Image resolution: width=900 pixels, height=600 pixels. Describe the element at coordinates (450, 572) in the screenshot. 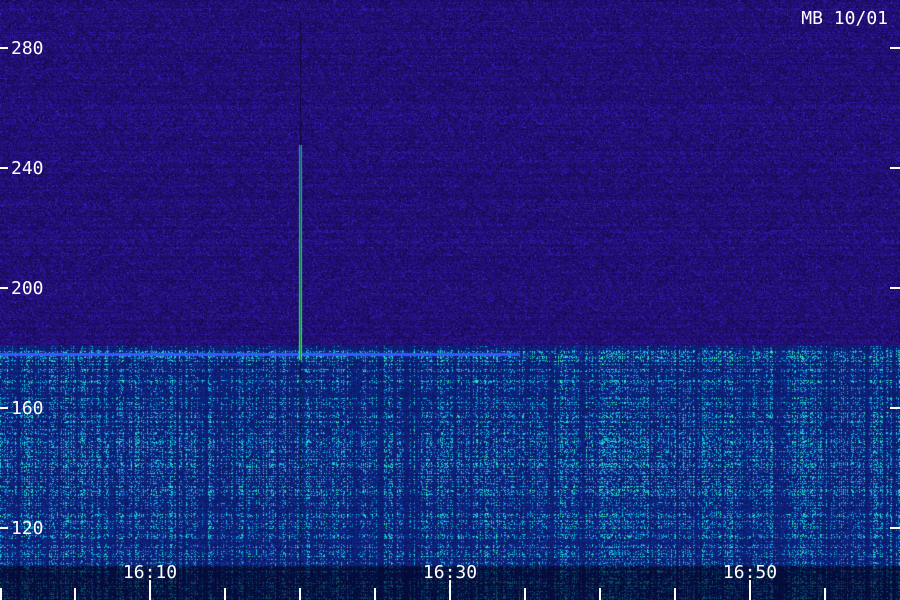

I see `x-tick-label: 16:30` at that location.